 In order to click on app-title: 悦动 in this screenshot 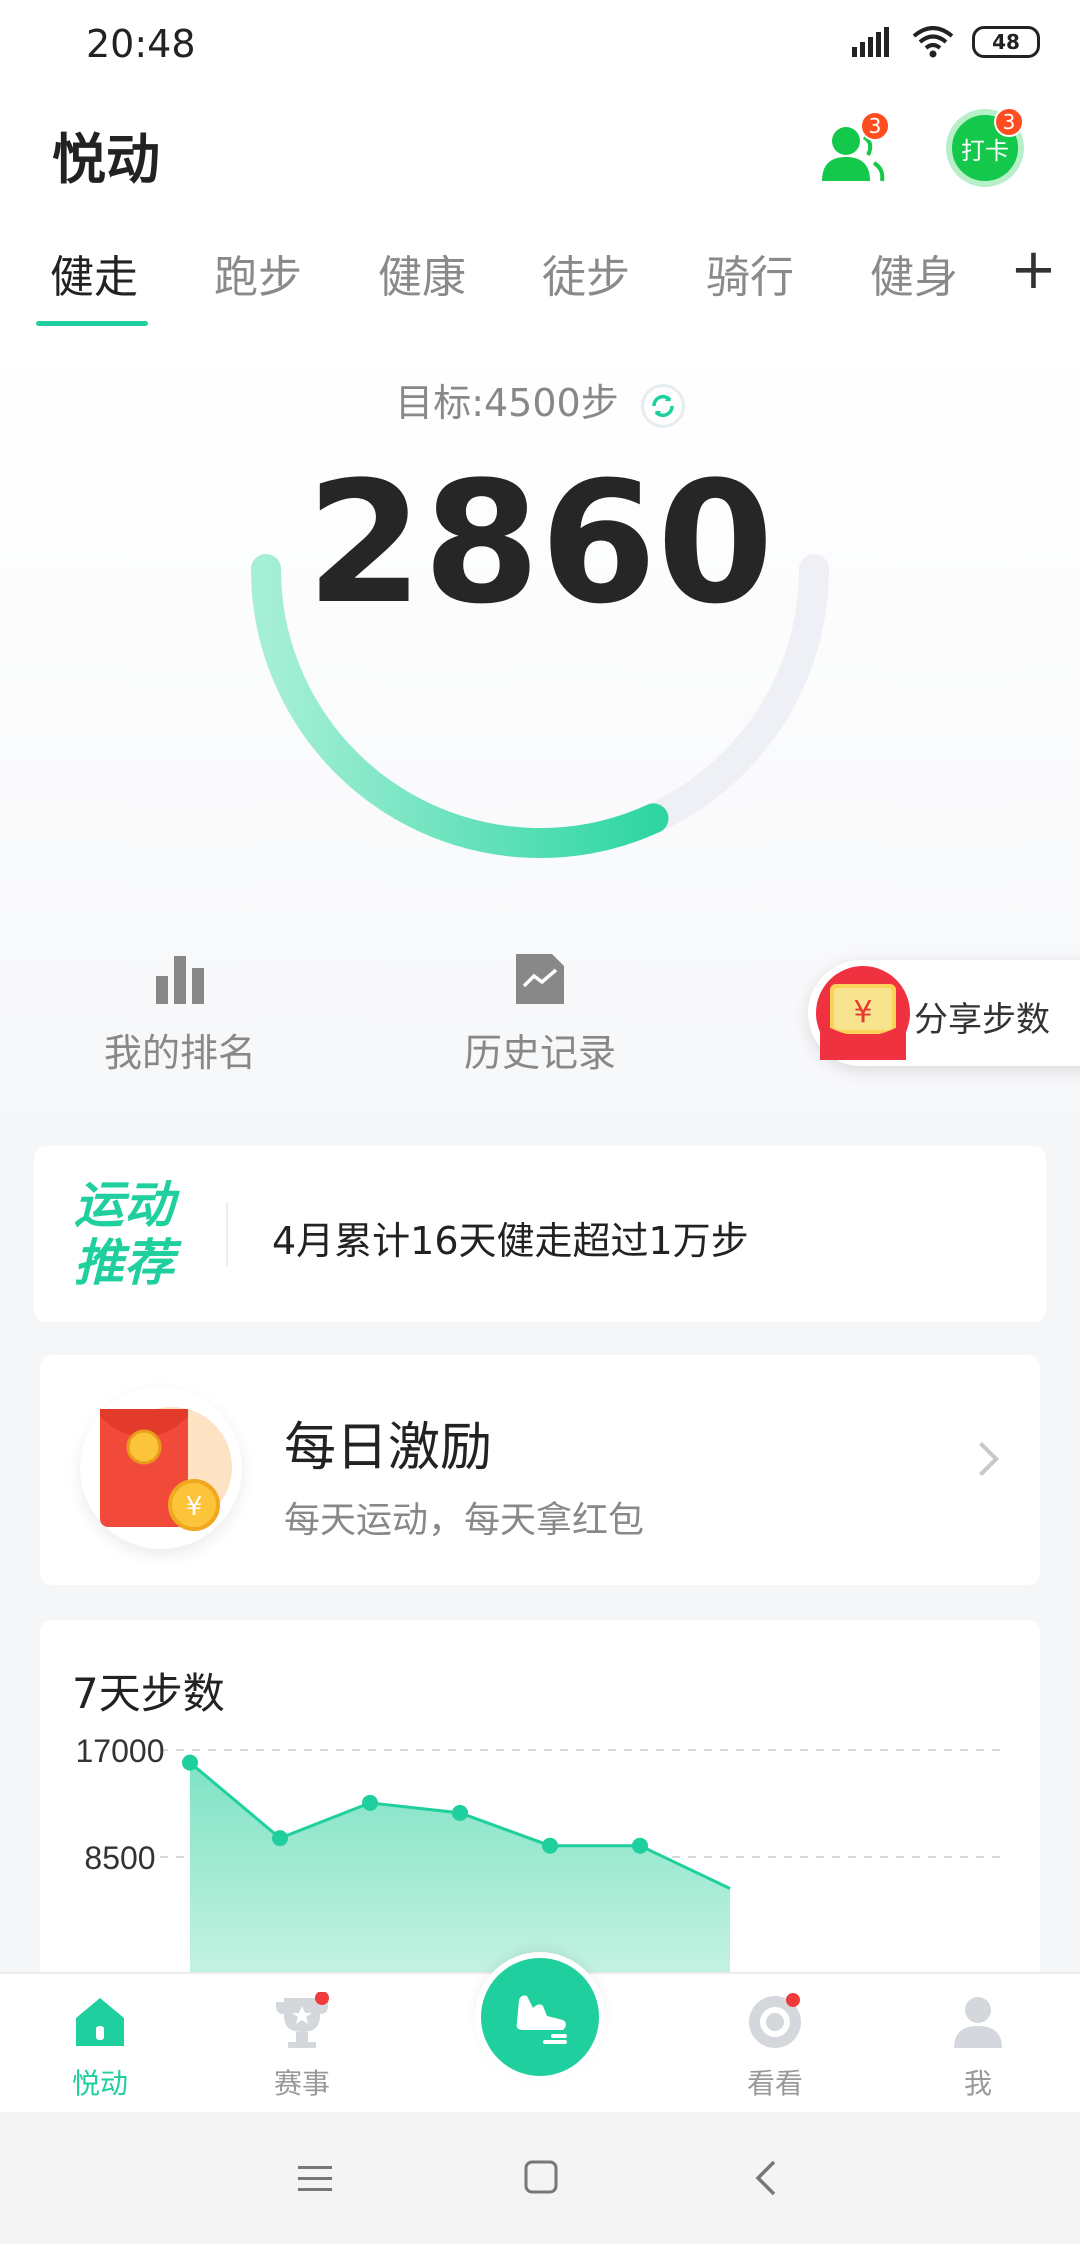, I will do `click(106, 159)`.